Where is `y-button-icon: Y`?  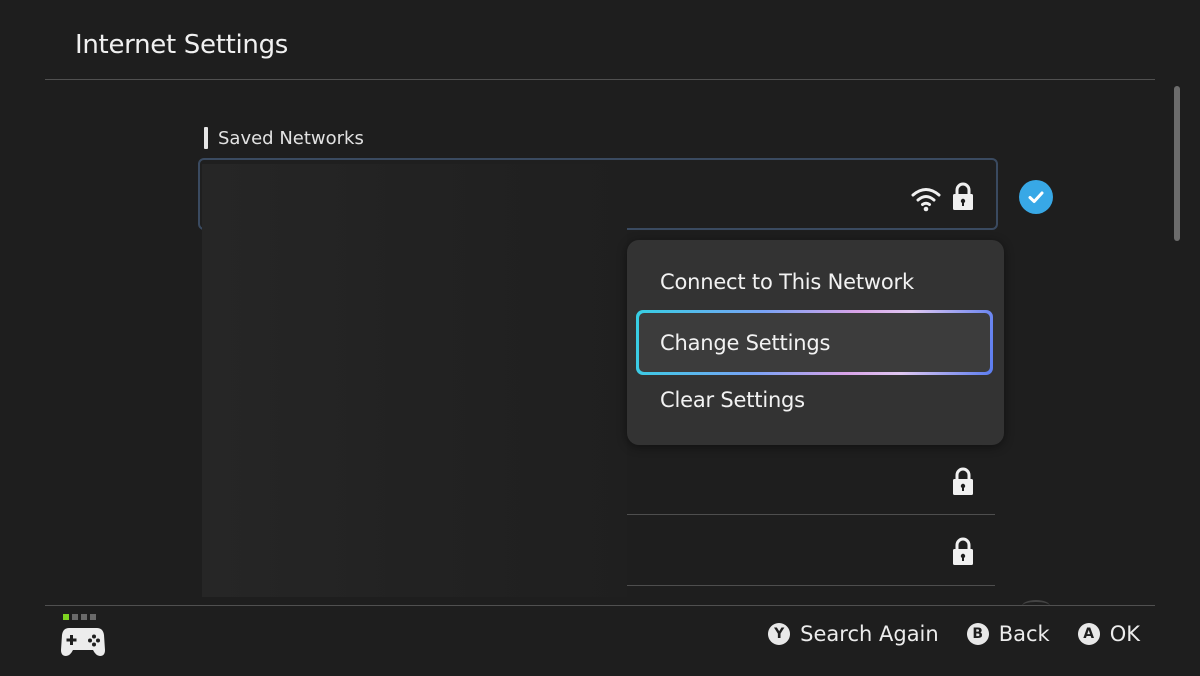 y-button-icon: Y is located at coordinates (779, 634).